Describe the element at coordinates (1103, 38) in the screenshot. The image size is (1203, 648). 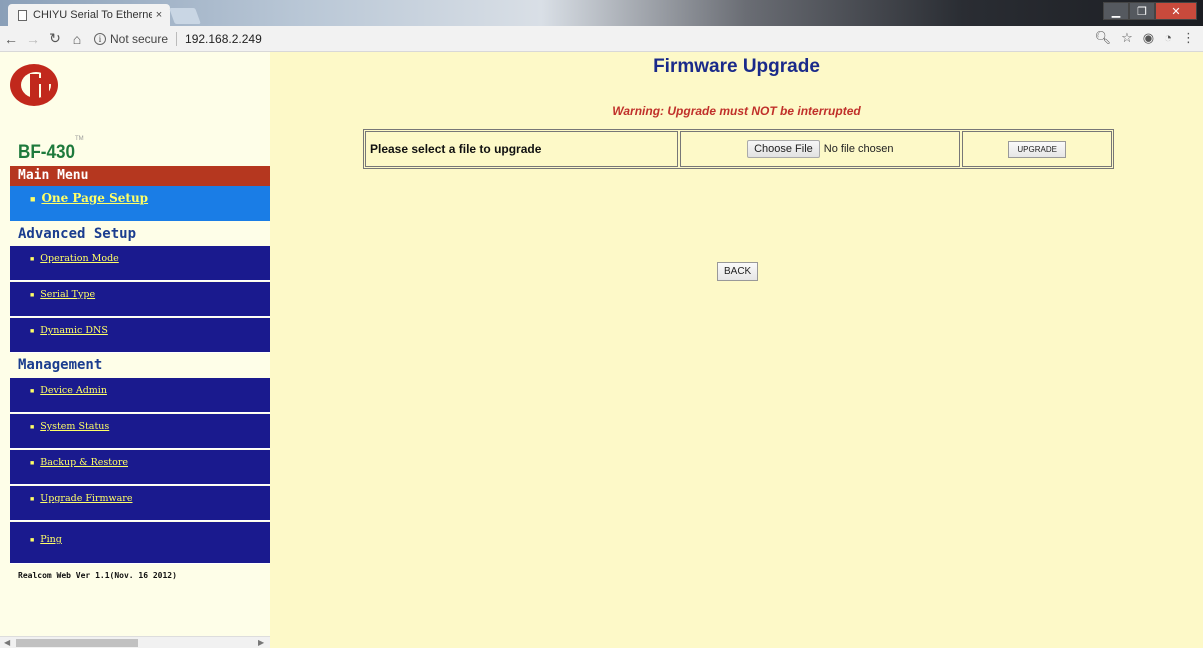
I see `zoom-icon: 🔍︎` at that location.